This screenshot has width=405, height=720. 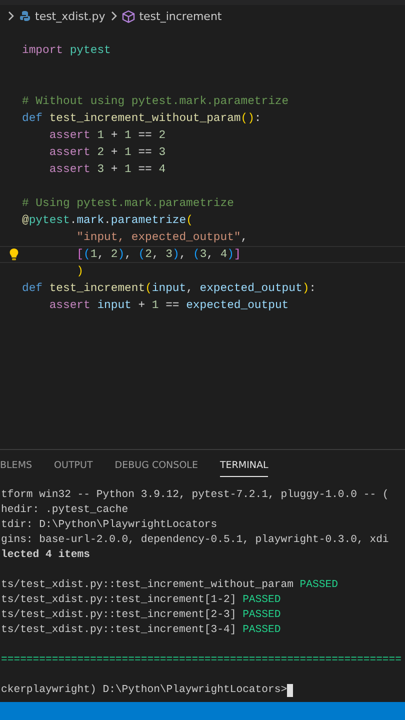 What do you see at coordinates (244, 465) in the screenshot?
I see `panel-tab: TERMINAL` at bounding box center [244, 465].